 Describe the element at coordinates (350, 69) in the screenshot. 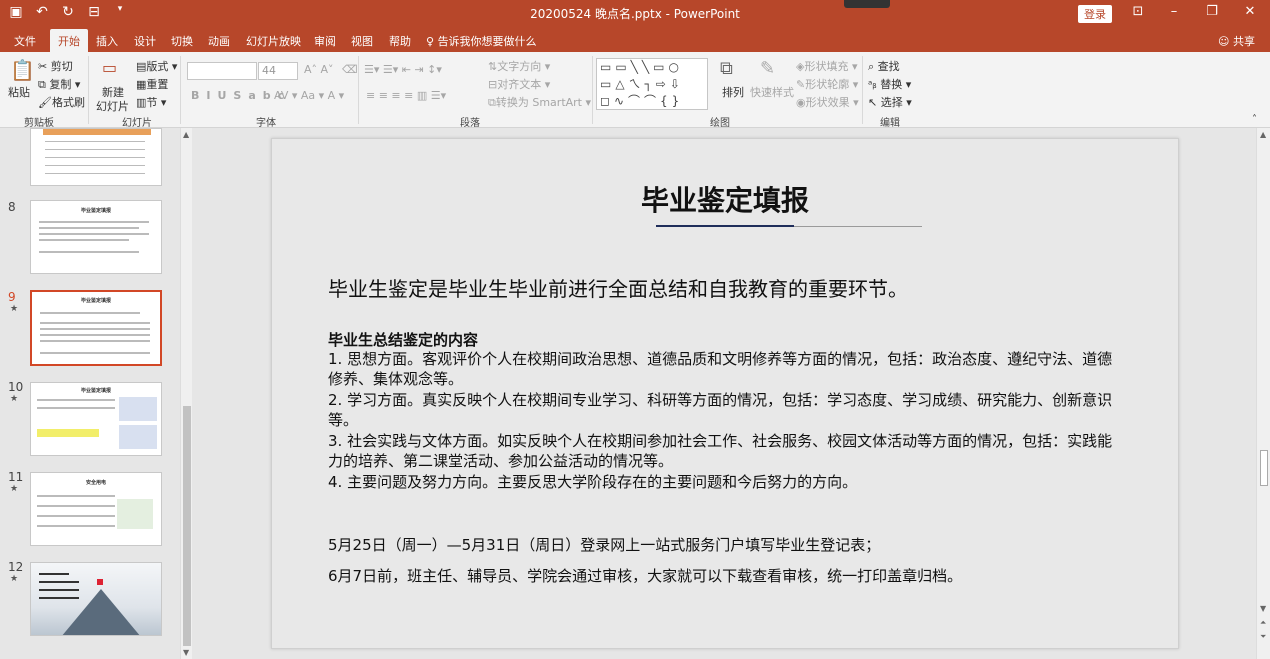

I see `clear-formatting-icon: ⌫` at that location.